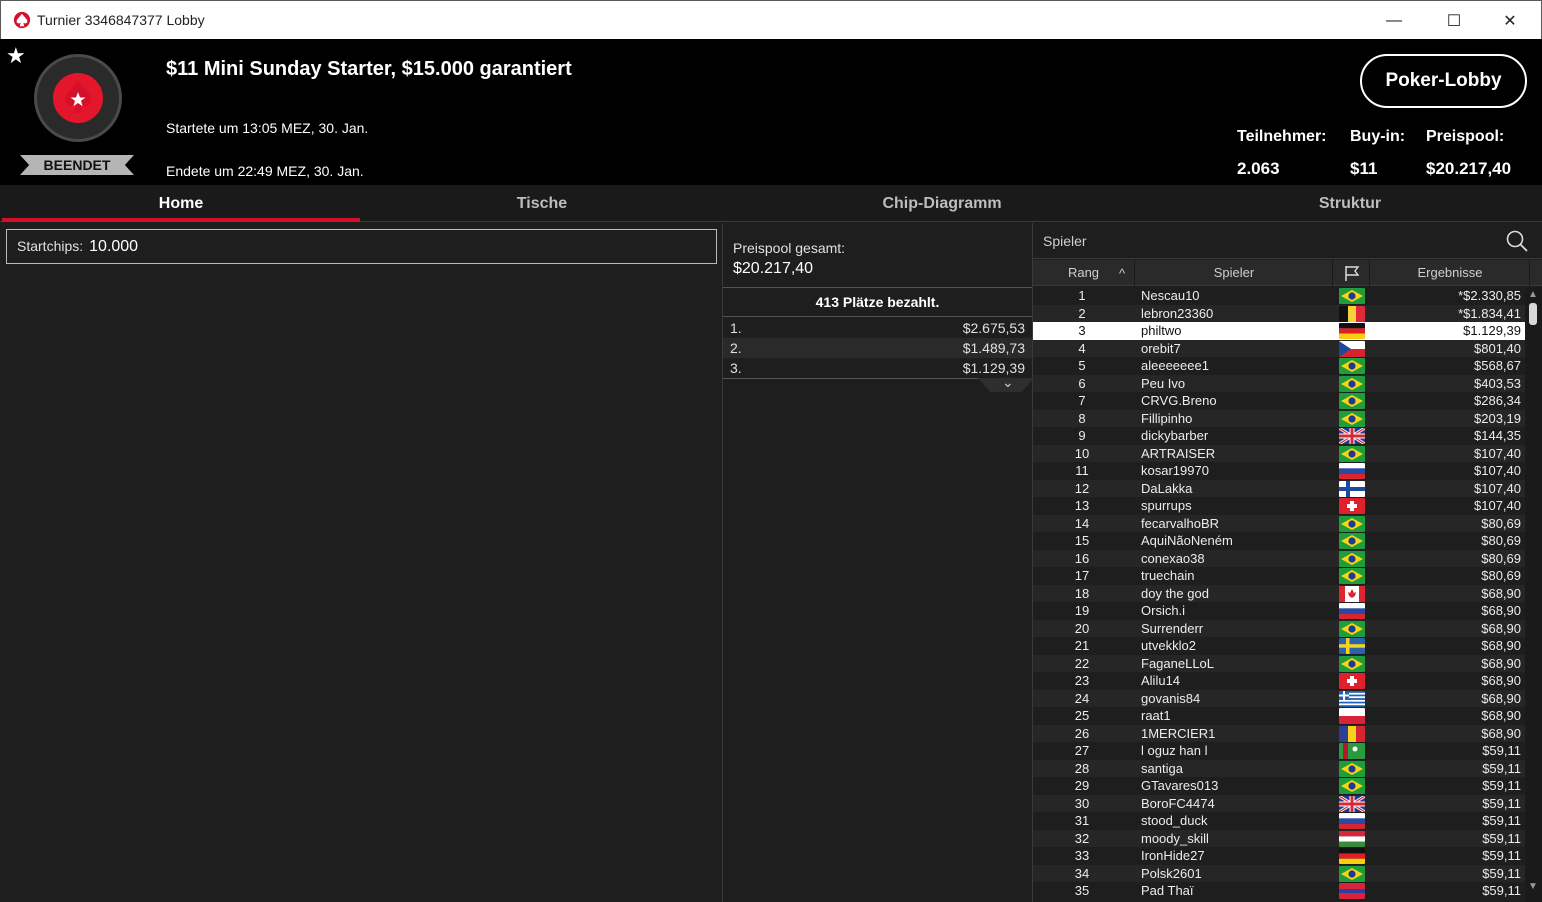 Image resolution: width=1542 pixels, height=902 pixels. Describe the element at coordinates (1350, 203) in the screenshot. I see `tab-structure: Struktur` at that location.